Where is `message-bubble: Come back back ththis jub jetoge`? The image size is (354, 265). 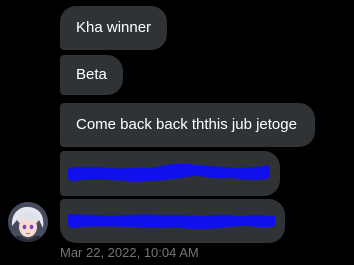 message-bubble: Come back back ththis jub jetoge is located at coordinates (187, 125).